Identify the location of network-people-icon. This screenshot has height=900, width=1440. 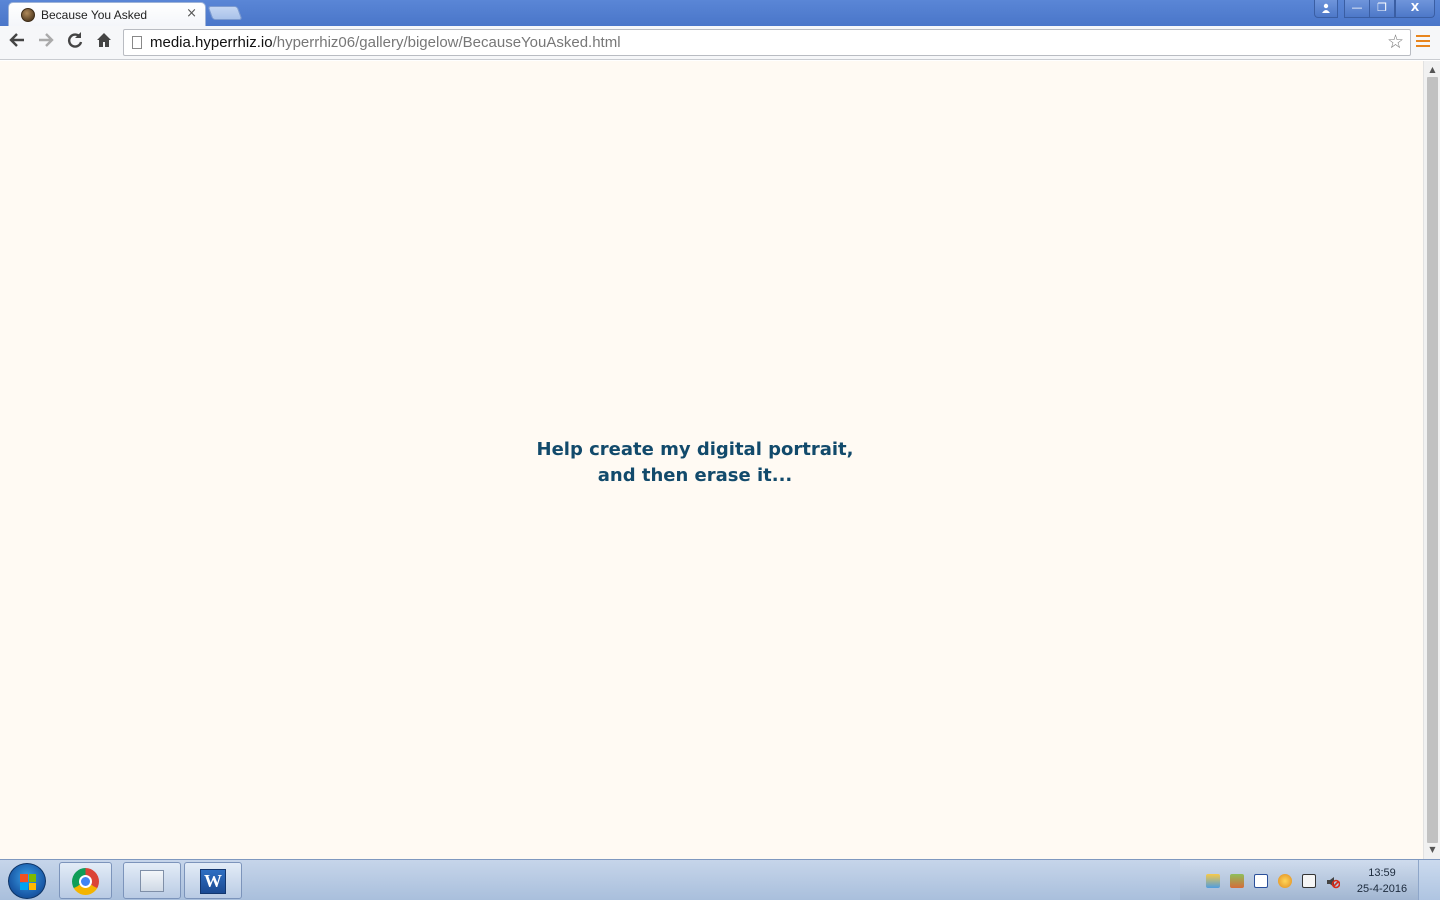
(1213, 881).